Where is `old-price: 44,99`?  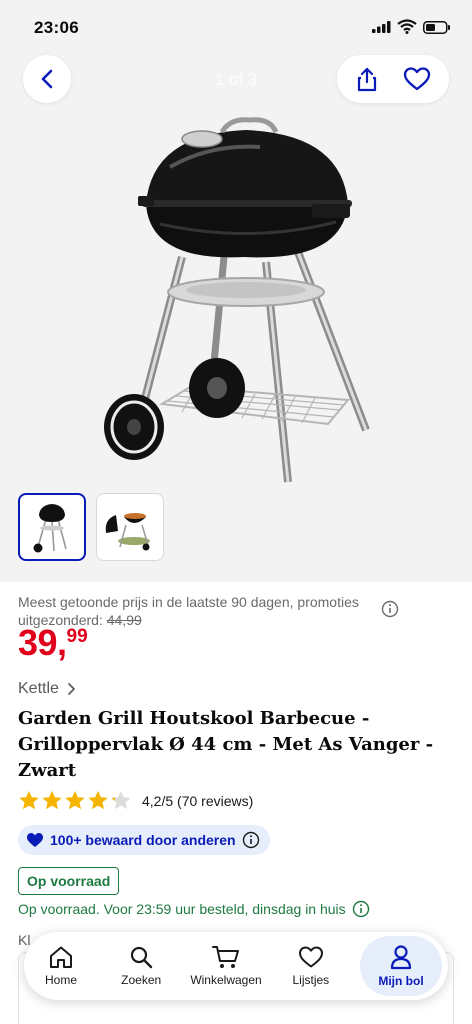
old-price: 44,99 is located at coordinates (124, 620).